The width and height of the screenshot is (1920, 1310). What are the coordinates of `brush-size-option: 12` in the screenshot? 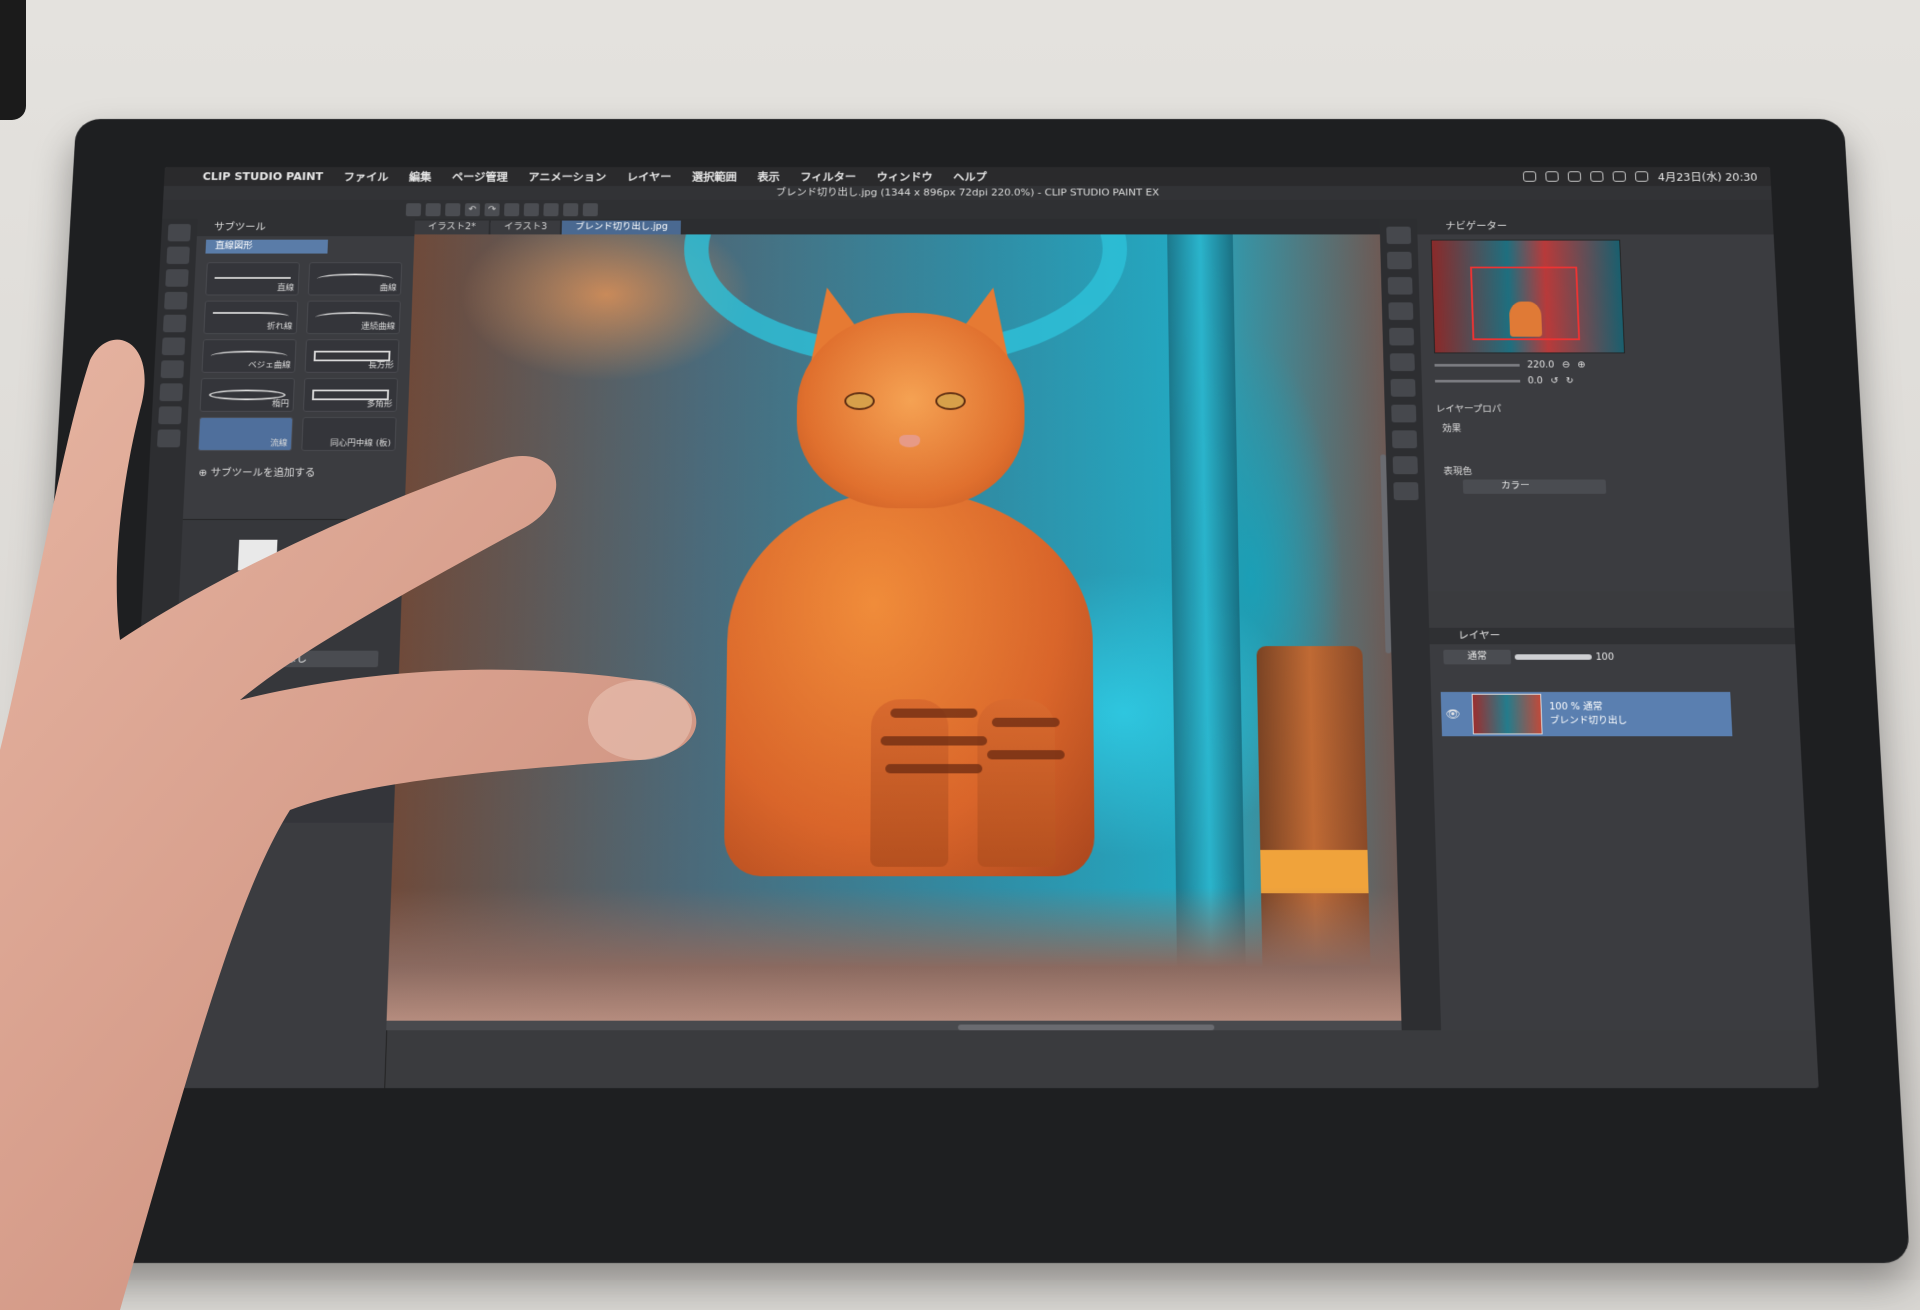 It's located at (216, 766).